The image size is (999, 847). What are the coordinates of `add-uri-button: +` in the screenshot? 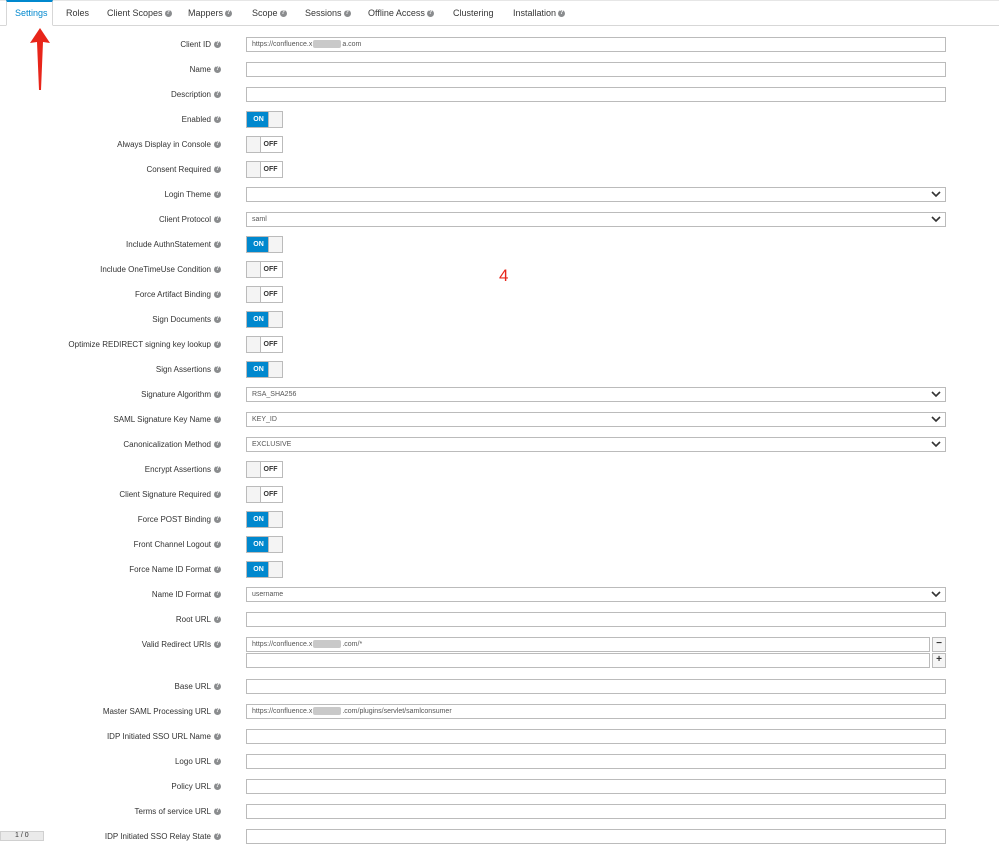 It's located at (939, 660).